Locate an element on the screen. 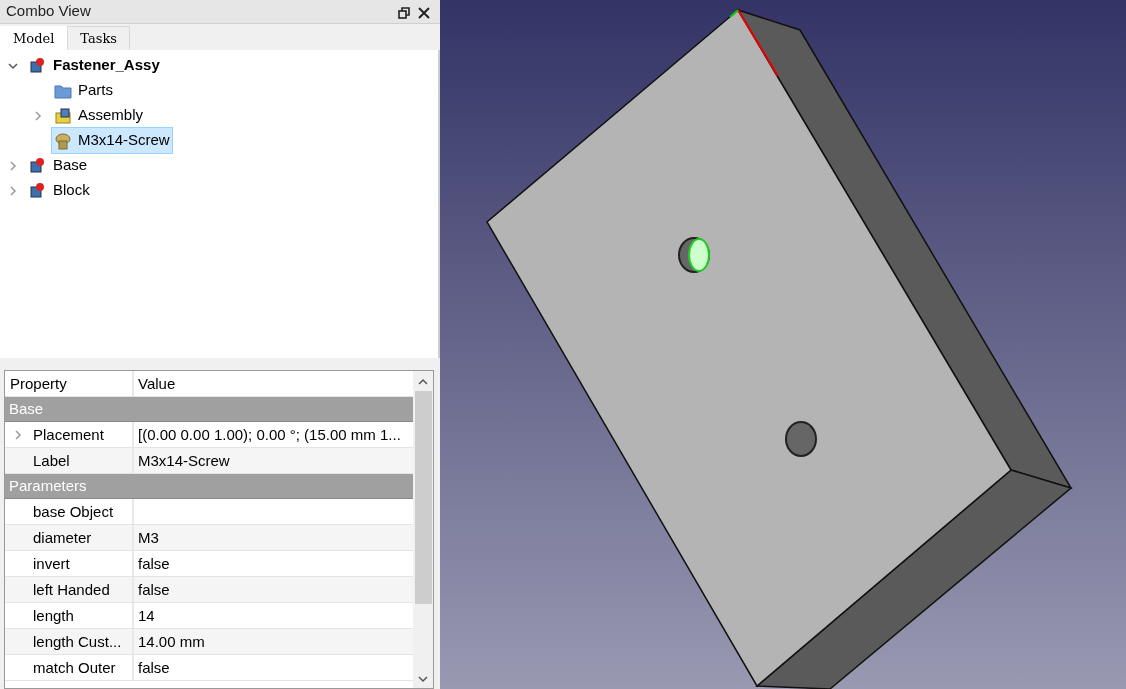 This screenshot has width=1126, height=689. scrollbar-thumb is located at coordinates (423, 497).